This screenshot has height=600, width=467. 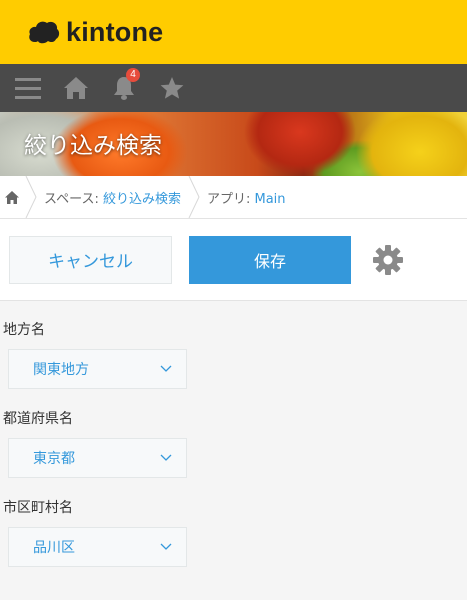 I want to click on gear-icon, so click(x=388, y=259).